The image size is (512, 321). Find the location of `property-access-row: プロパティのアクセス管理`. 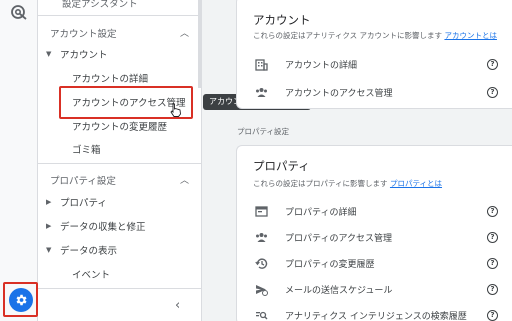

property-access-row: プロパティのアクセス管理 is located at coordinates (338, 237).